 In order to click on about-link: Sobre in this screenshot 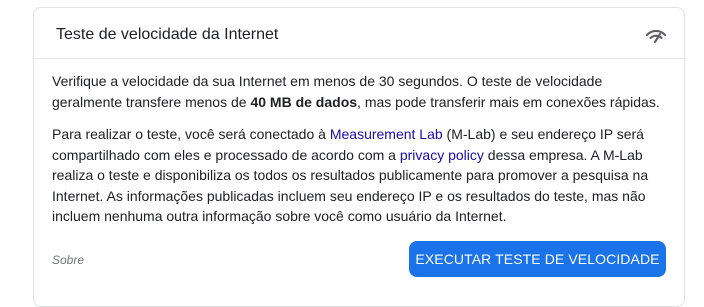, I will do `click(68, 260)`.